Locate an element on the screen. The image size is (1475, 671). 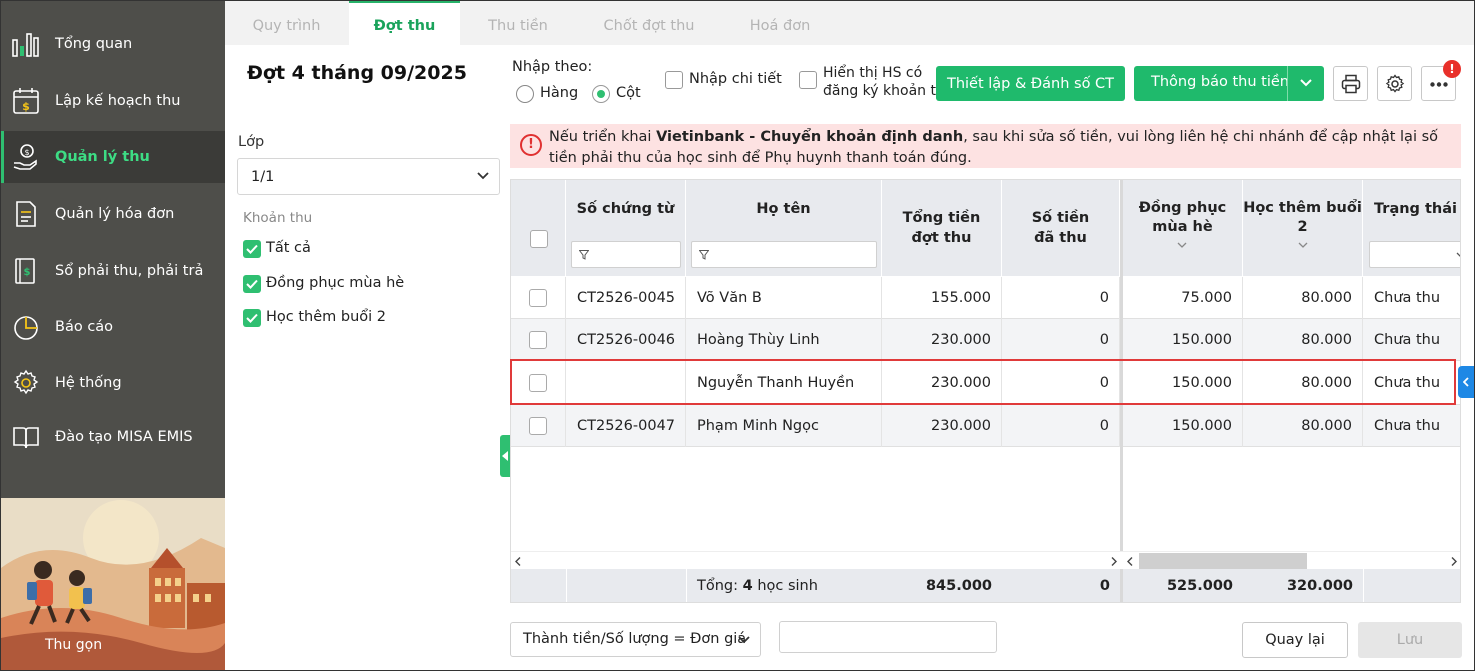
header-extra-line1: Học thêm buổi is located at coordinates (1302, 208).